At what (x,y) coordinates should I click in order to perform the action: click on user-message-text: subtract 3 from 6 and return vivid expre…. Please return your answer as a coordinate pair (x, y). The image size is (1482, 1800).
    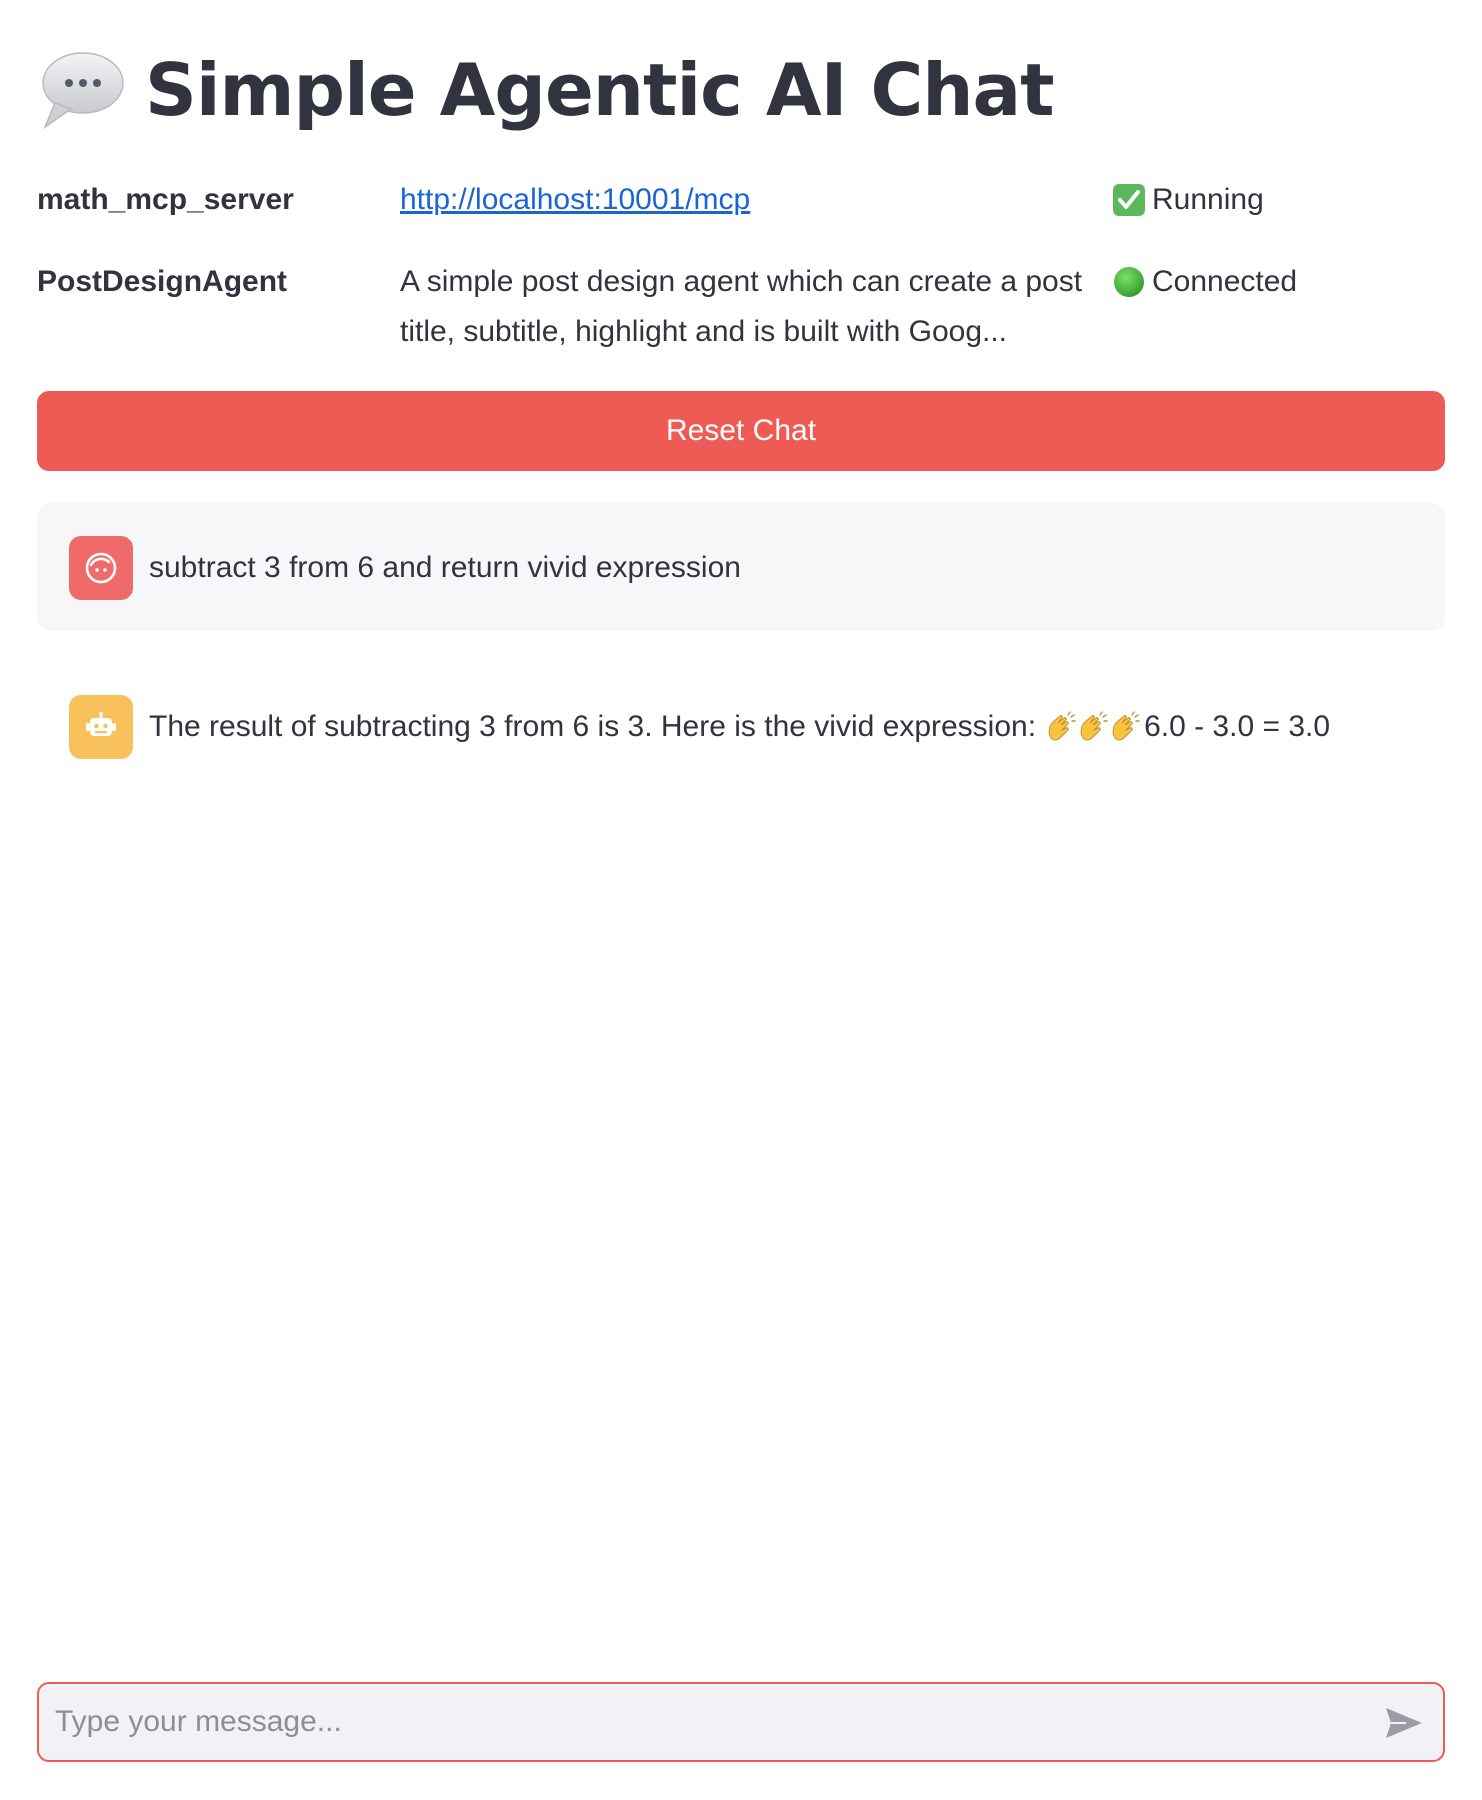
    Looking at the image, I should click on (445, 567).